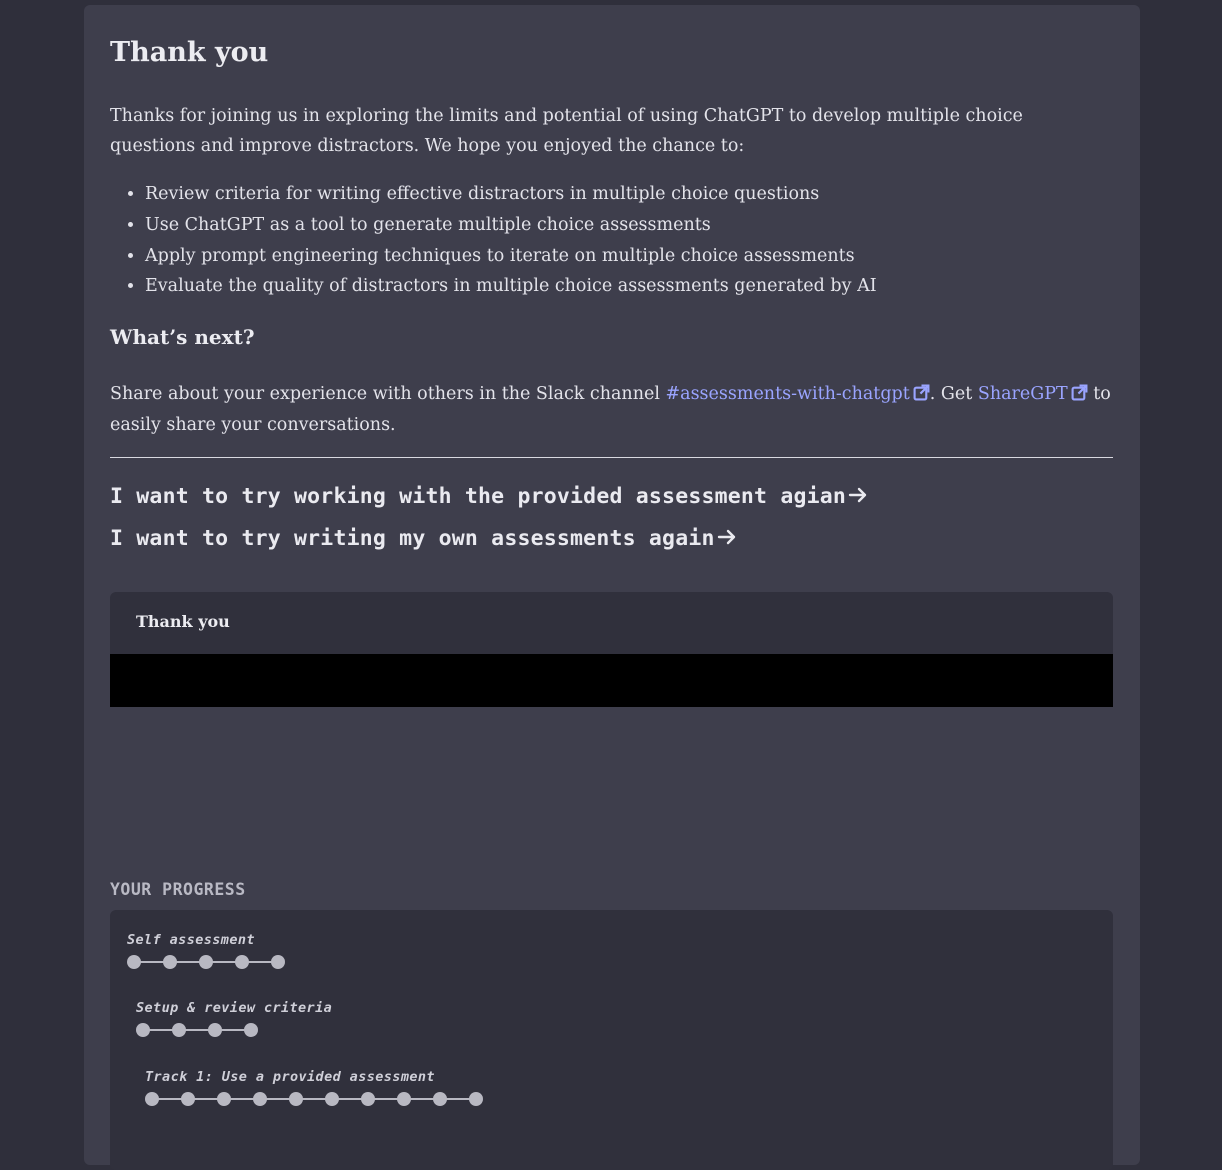 The height and width of the screenshot is (1170, 1222). Describe the element at coordinates (182, 337) in the screenshot. I see `whats-next-heading: What’s next?` at that location.